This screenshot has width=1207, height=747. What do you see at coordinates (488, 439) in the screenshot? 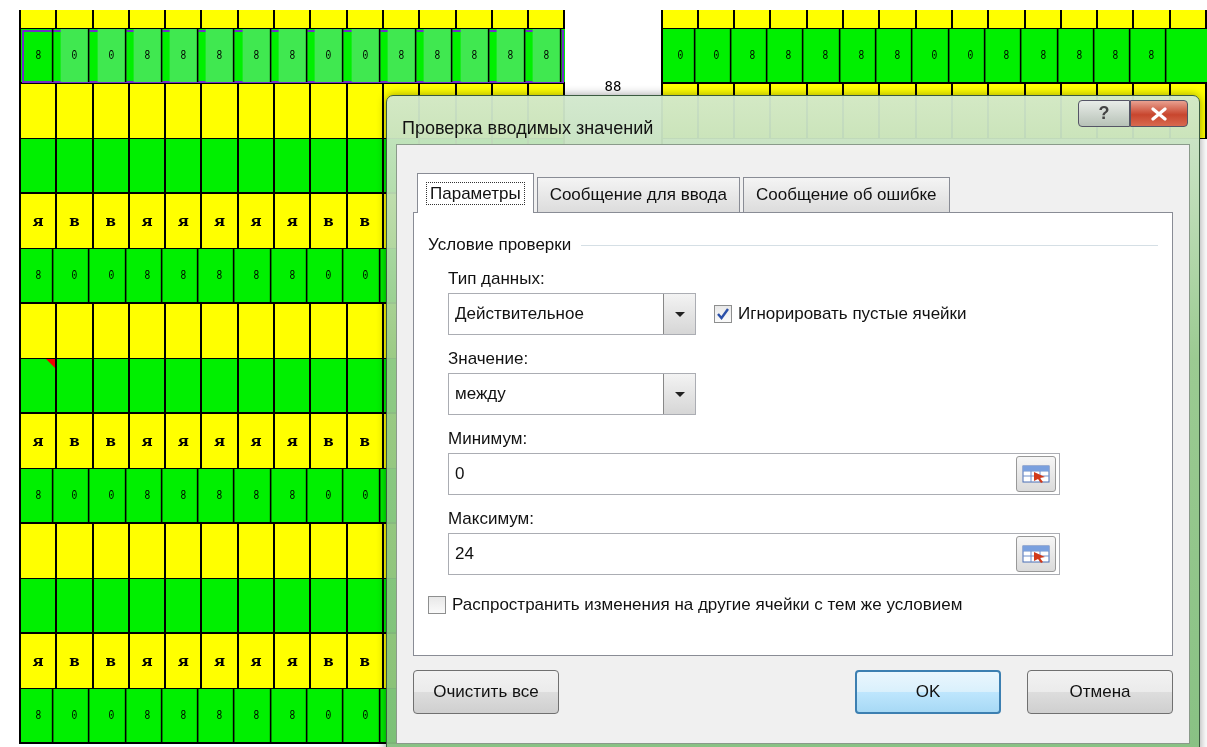
I see `field-label: Минимум:` at bounding box center [488, 439].